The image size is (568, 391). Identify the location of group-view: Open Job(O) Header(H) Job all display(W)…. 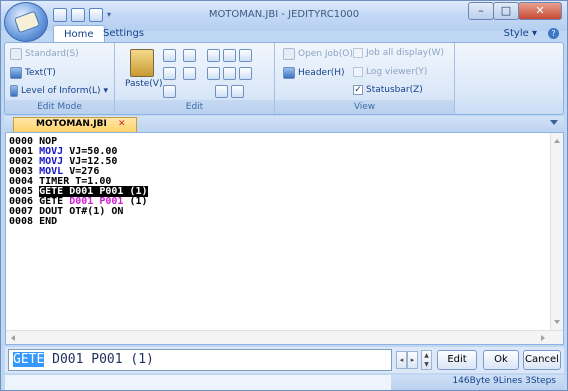
(365, 78).